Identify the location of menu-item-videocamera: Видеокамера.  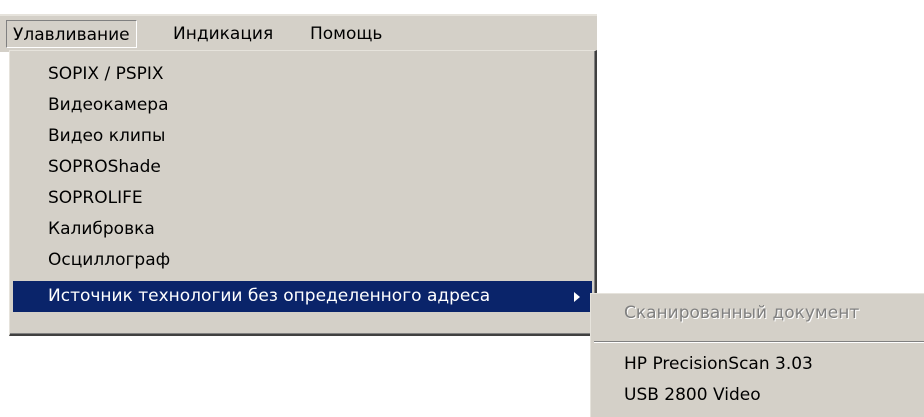
(302, 105).